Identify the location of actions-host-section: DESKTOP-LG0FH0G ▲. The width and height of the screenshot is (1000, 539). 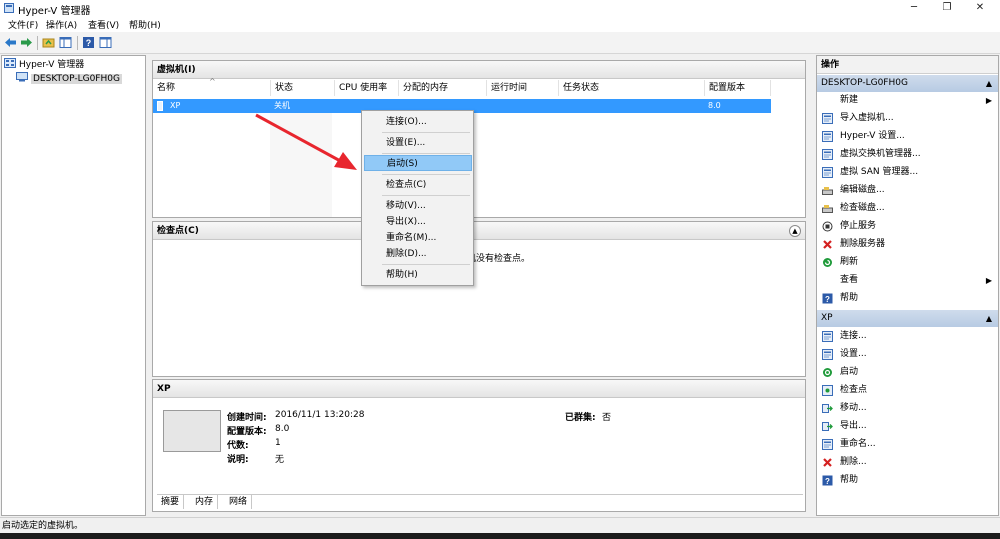
(907, 83).